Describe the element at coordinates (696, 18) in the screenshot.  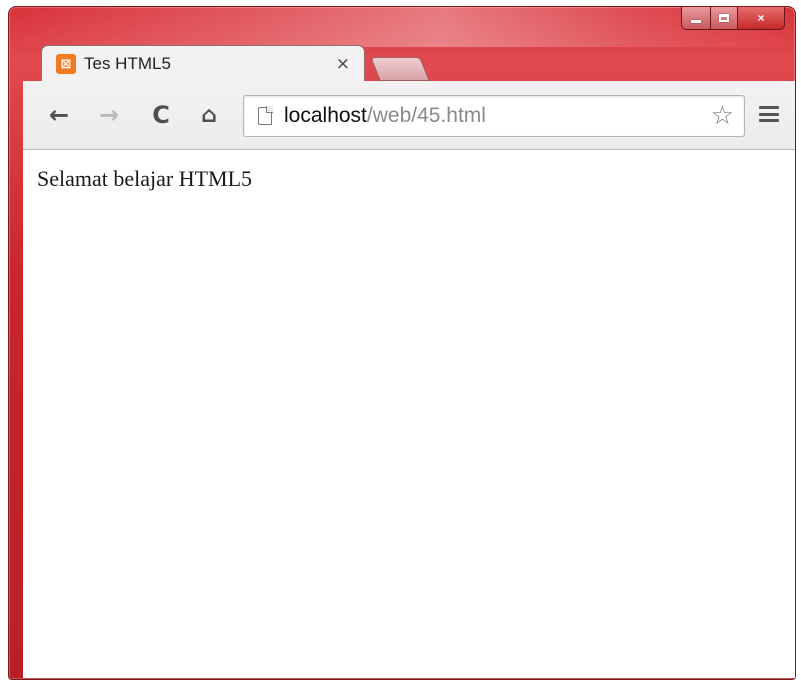
I see `minimize-button` at that location.